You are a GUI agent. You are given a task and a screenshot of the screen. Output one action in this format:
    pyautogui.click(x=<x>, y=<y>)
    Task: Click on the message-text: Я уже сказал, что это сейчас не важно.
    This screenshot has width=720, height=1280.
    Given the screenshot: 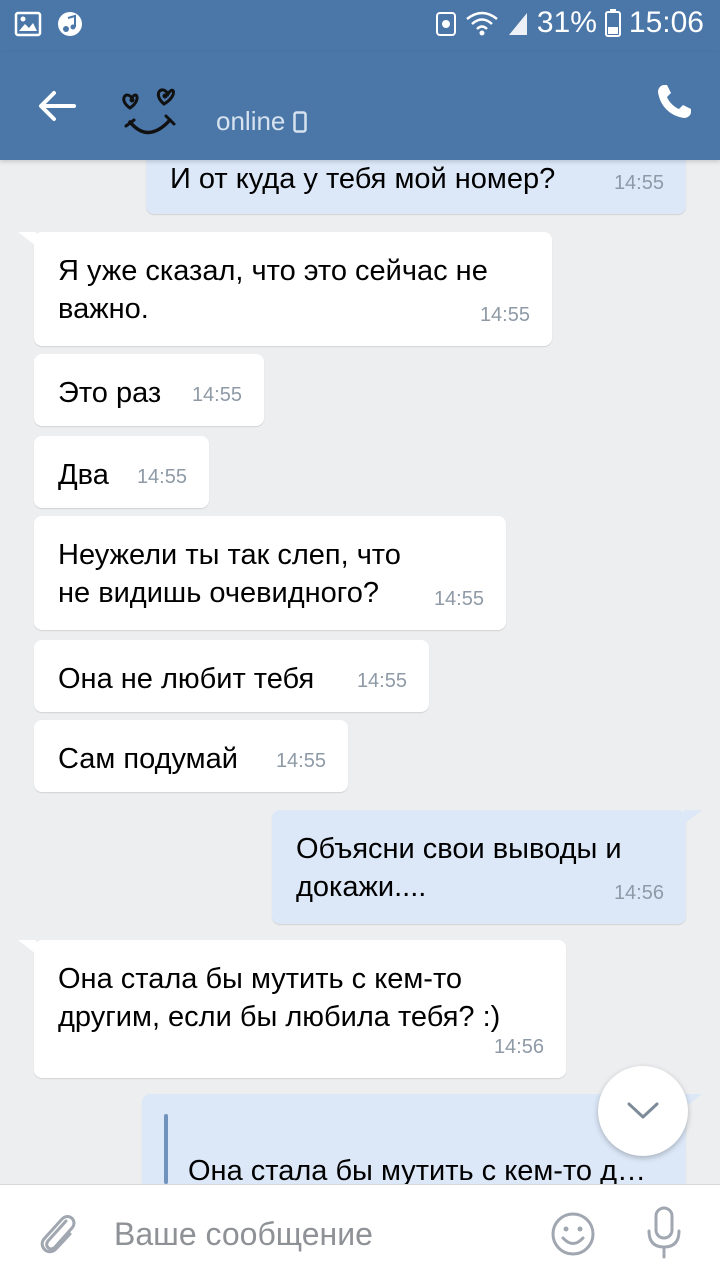 What is the action you would take?
    pyautogui.click(x=273, y=290)
    